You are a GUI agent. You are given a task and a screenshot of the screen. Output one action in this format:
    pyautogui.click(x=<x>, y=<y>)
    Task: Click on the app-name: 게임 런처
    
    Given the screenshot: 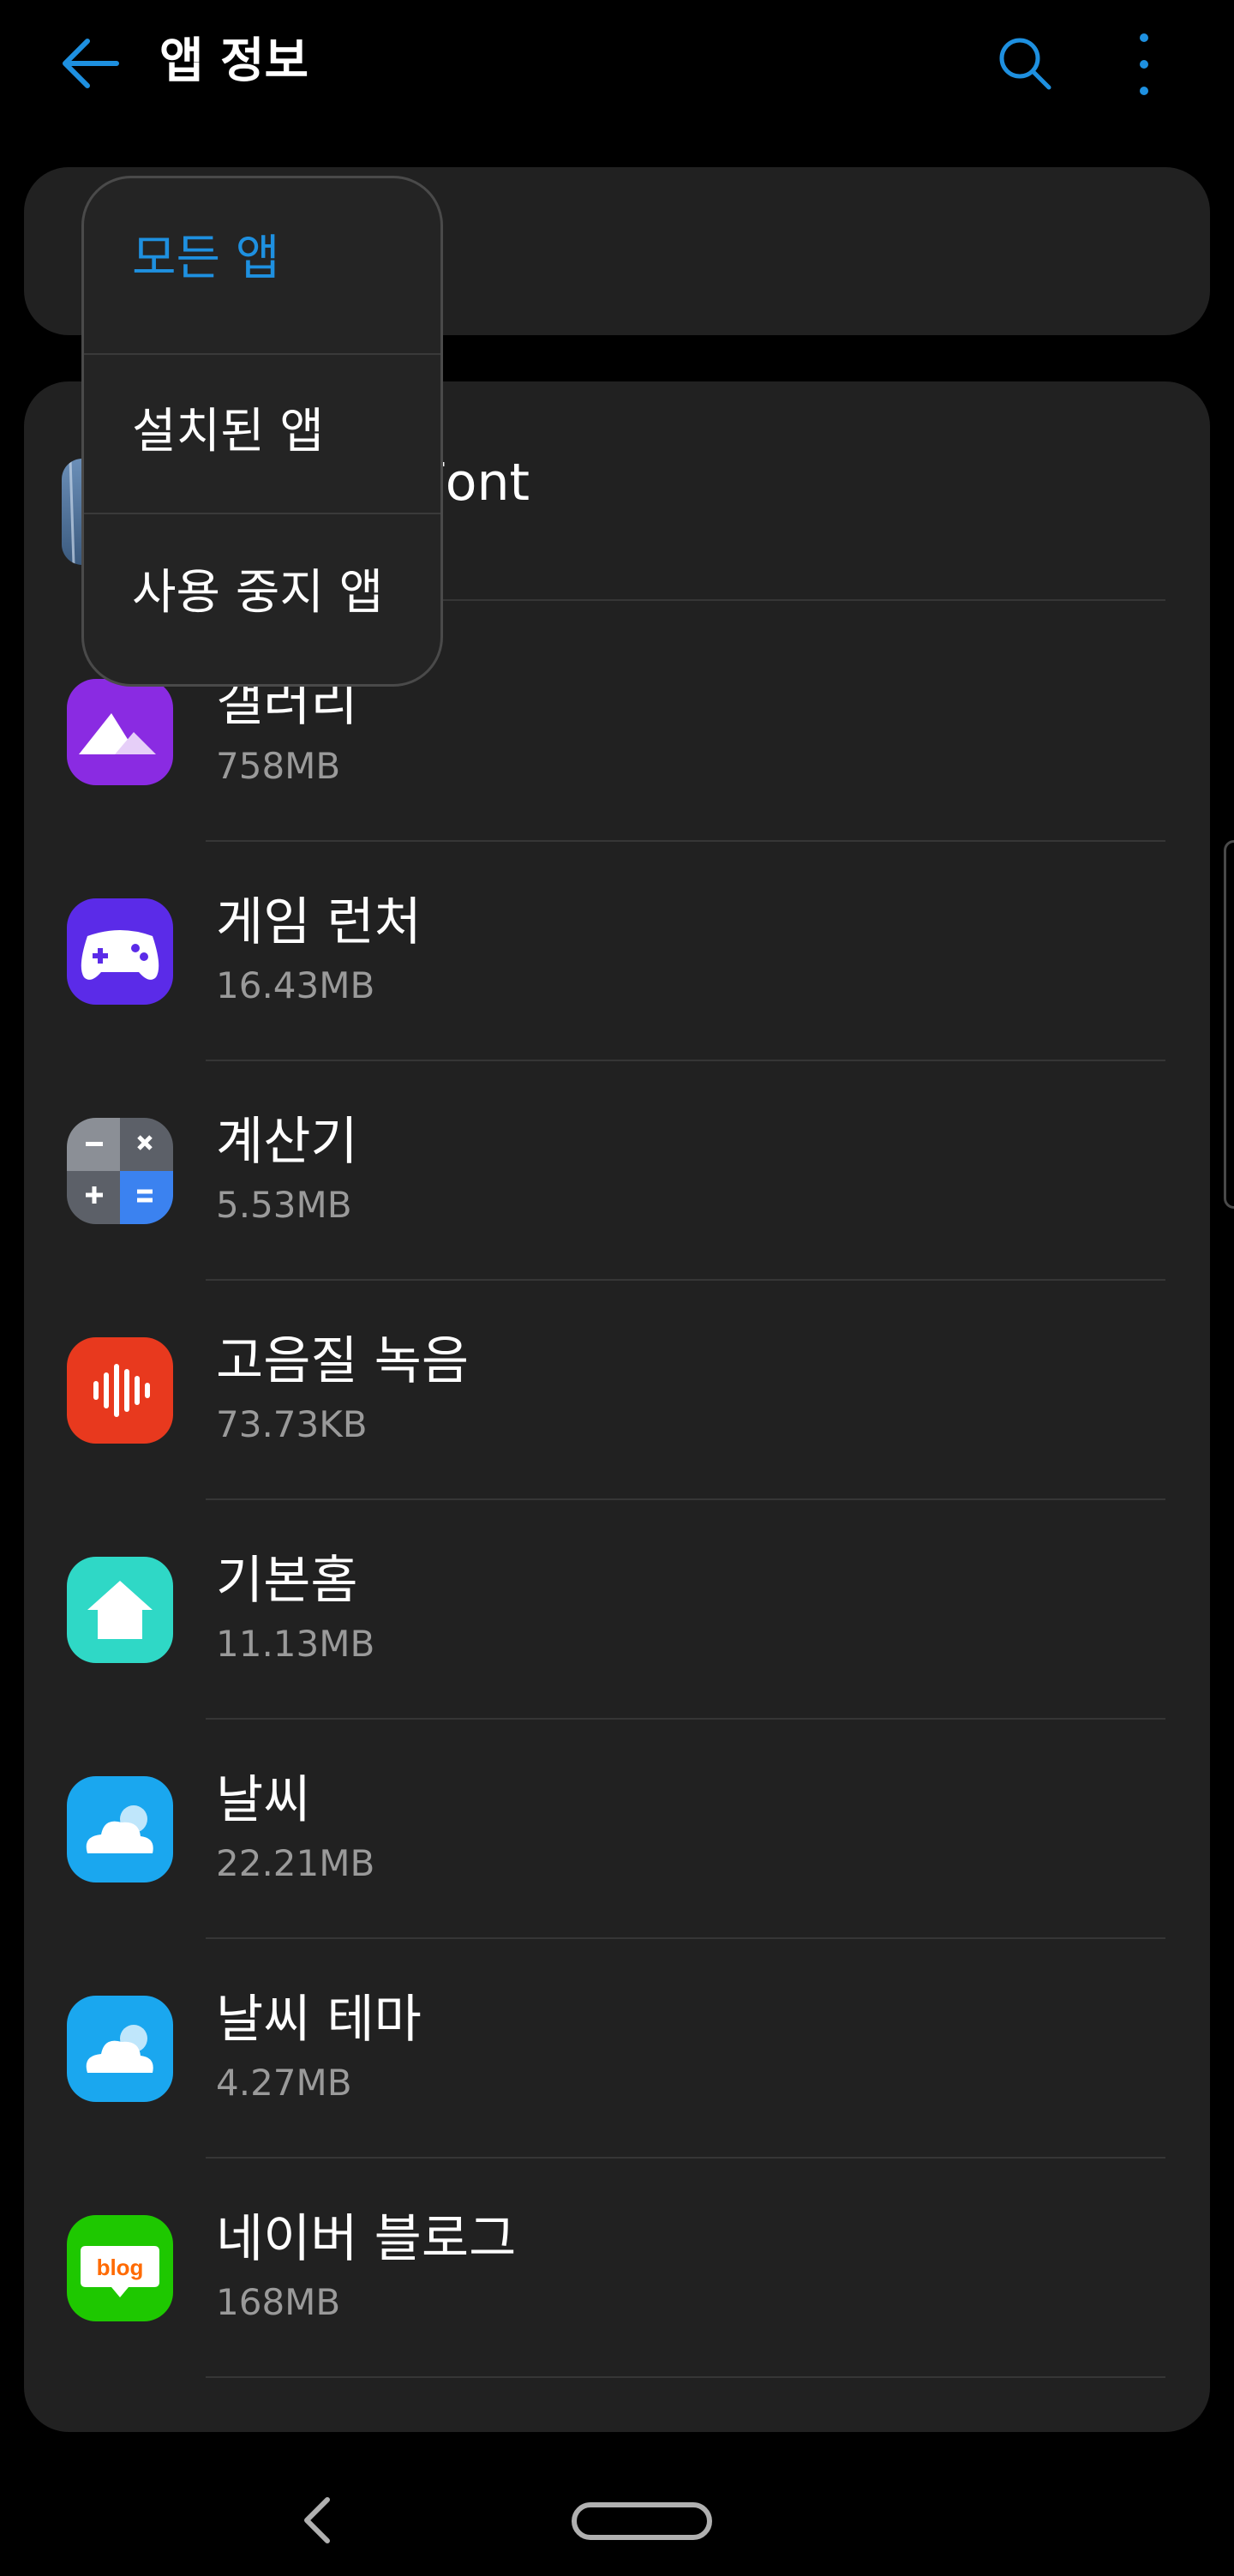 What is the action you would take?
    pyautogui.click(x=319, y=922)
    